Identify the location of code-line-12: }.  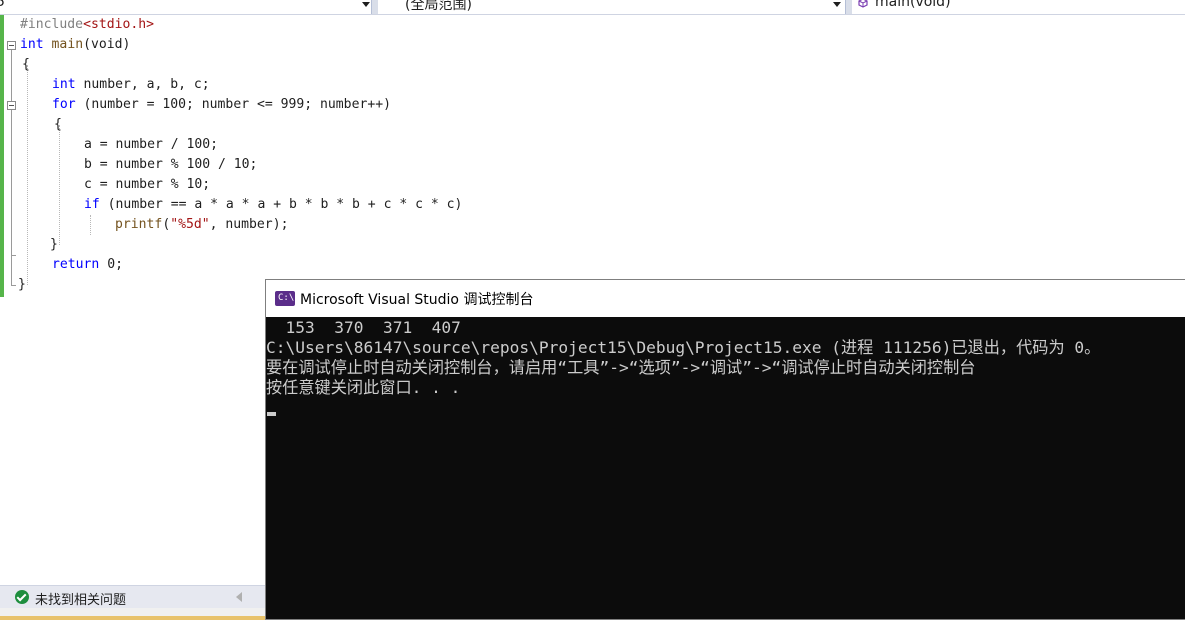
(54, 245).